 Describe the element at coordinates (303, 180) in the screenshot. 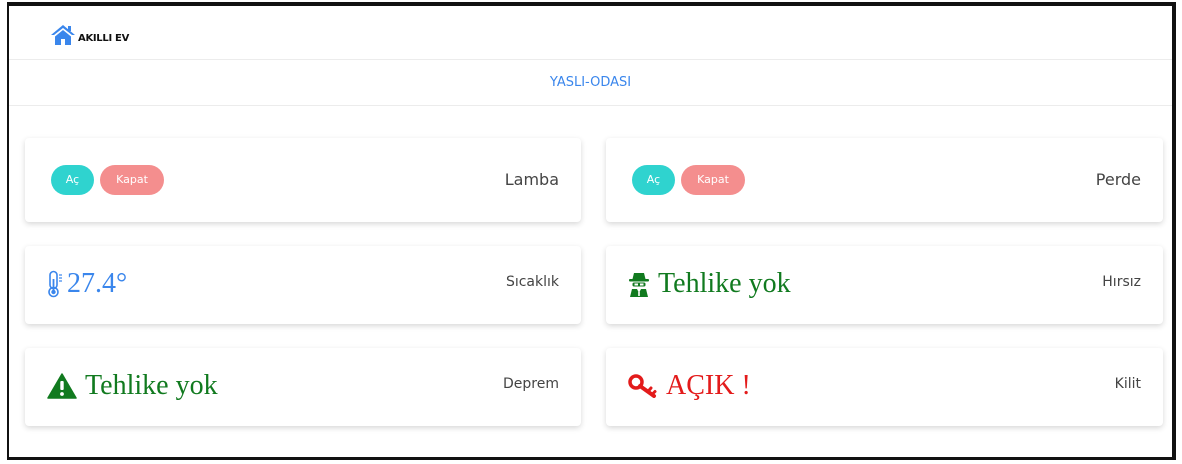

I see `lamba-card: Aç Kapat Lamba` at that location.